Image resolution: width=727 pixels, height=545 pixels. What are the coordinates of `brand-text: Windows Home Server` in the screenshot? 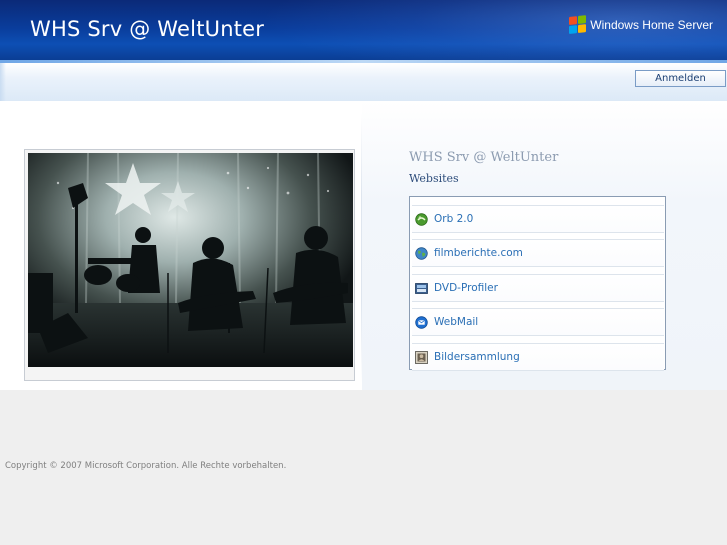 It's located at (651, 25).